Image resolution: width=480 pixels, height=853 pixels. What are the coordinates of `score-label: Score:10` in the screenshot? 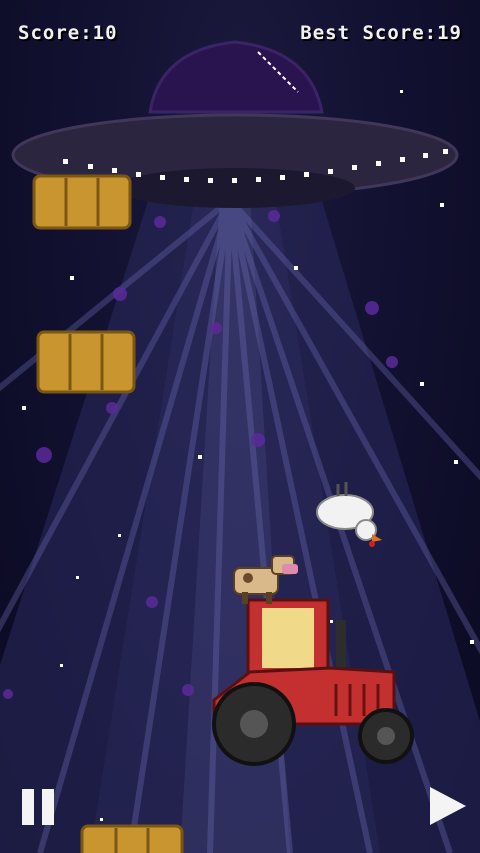 It's located at (68, 33).